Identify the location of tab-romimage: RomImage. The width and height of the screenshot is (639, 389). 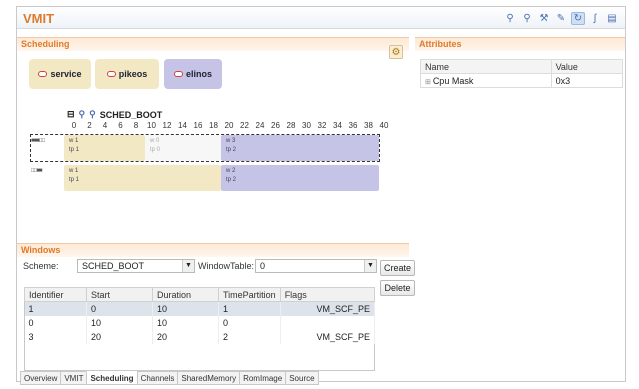
(262, 378).